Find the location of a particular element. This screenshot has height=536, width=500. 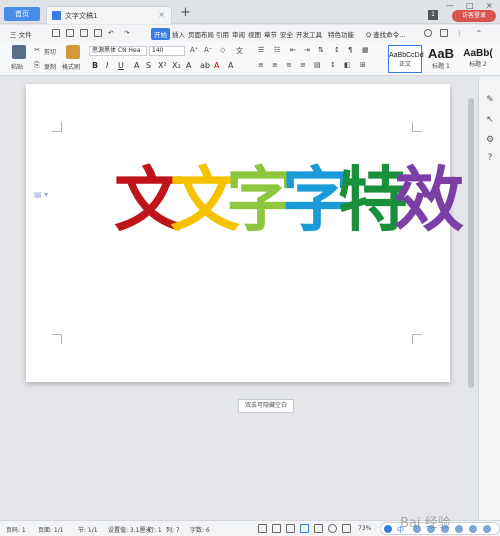

status-section: 节: 1/1 is located at coordinates (88, 529).